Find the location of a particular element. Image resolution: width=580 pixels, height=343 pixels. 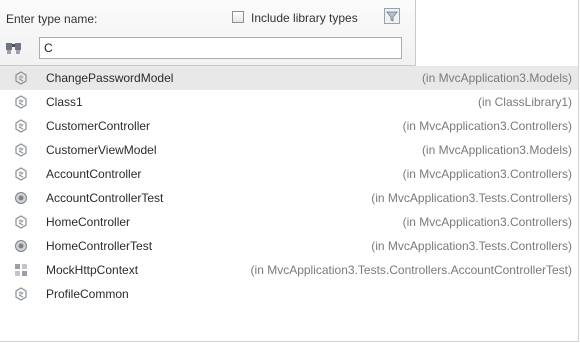

result-type-name: CustomerController is located at coordinates (98, 126).